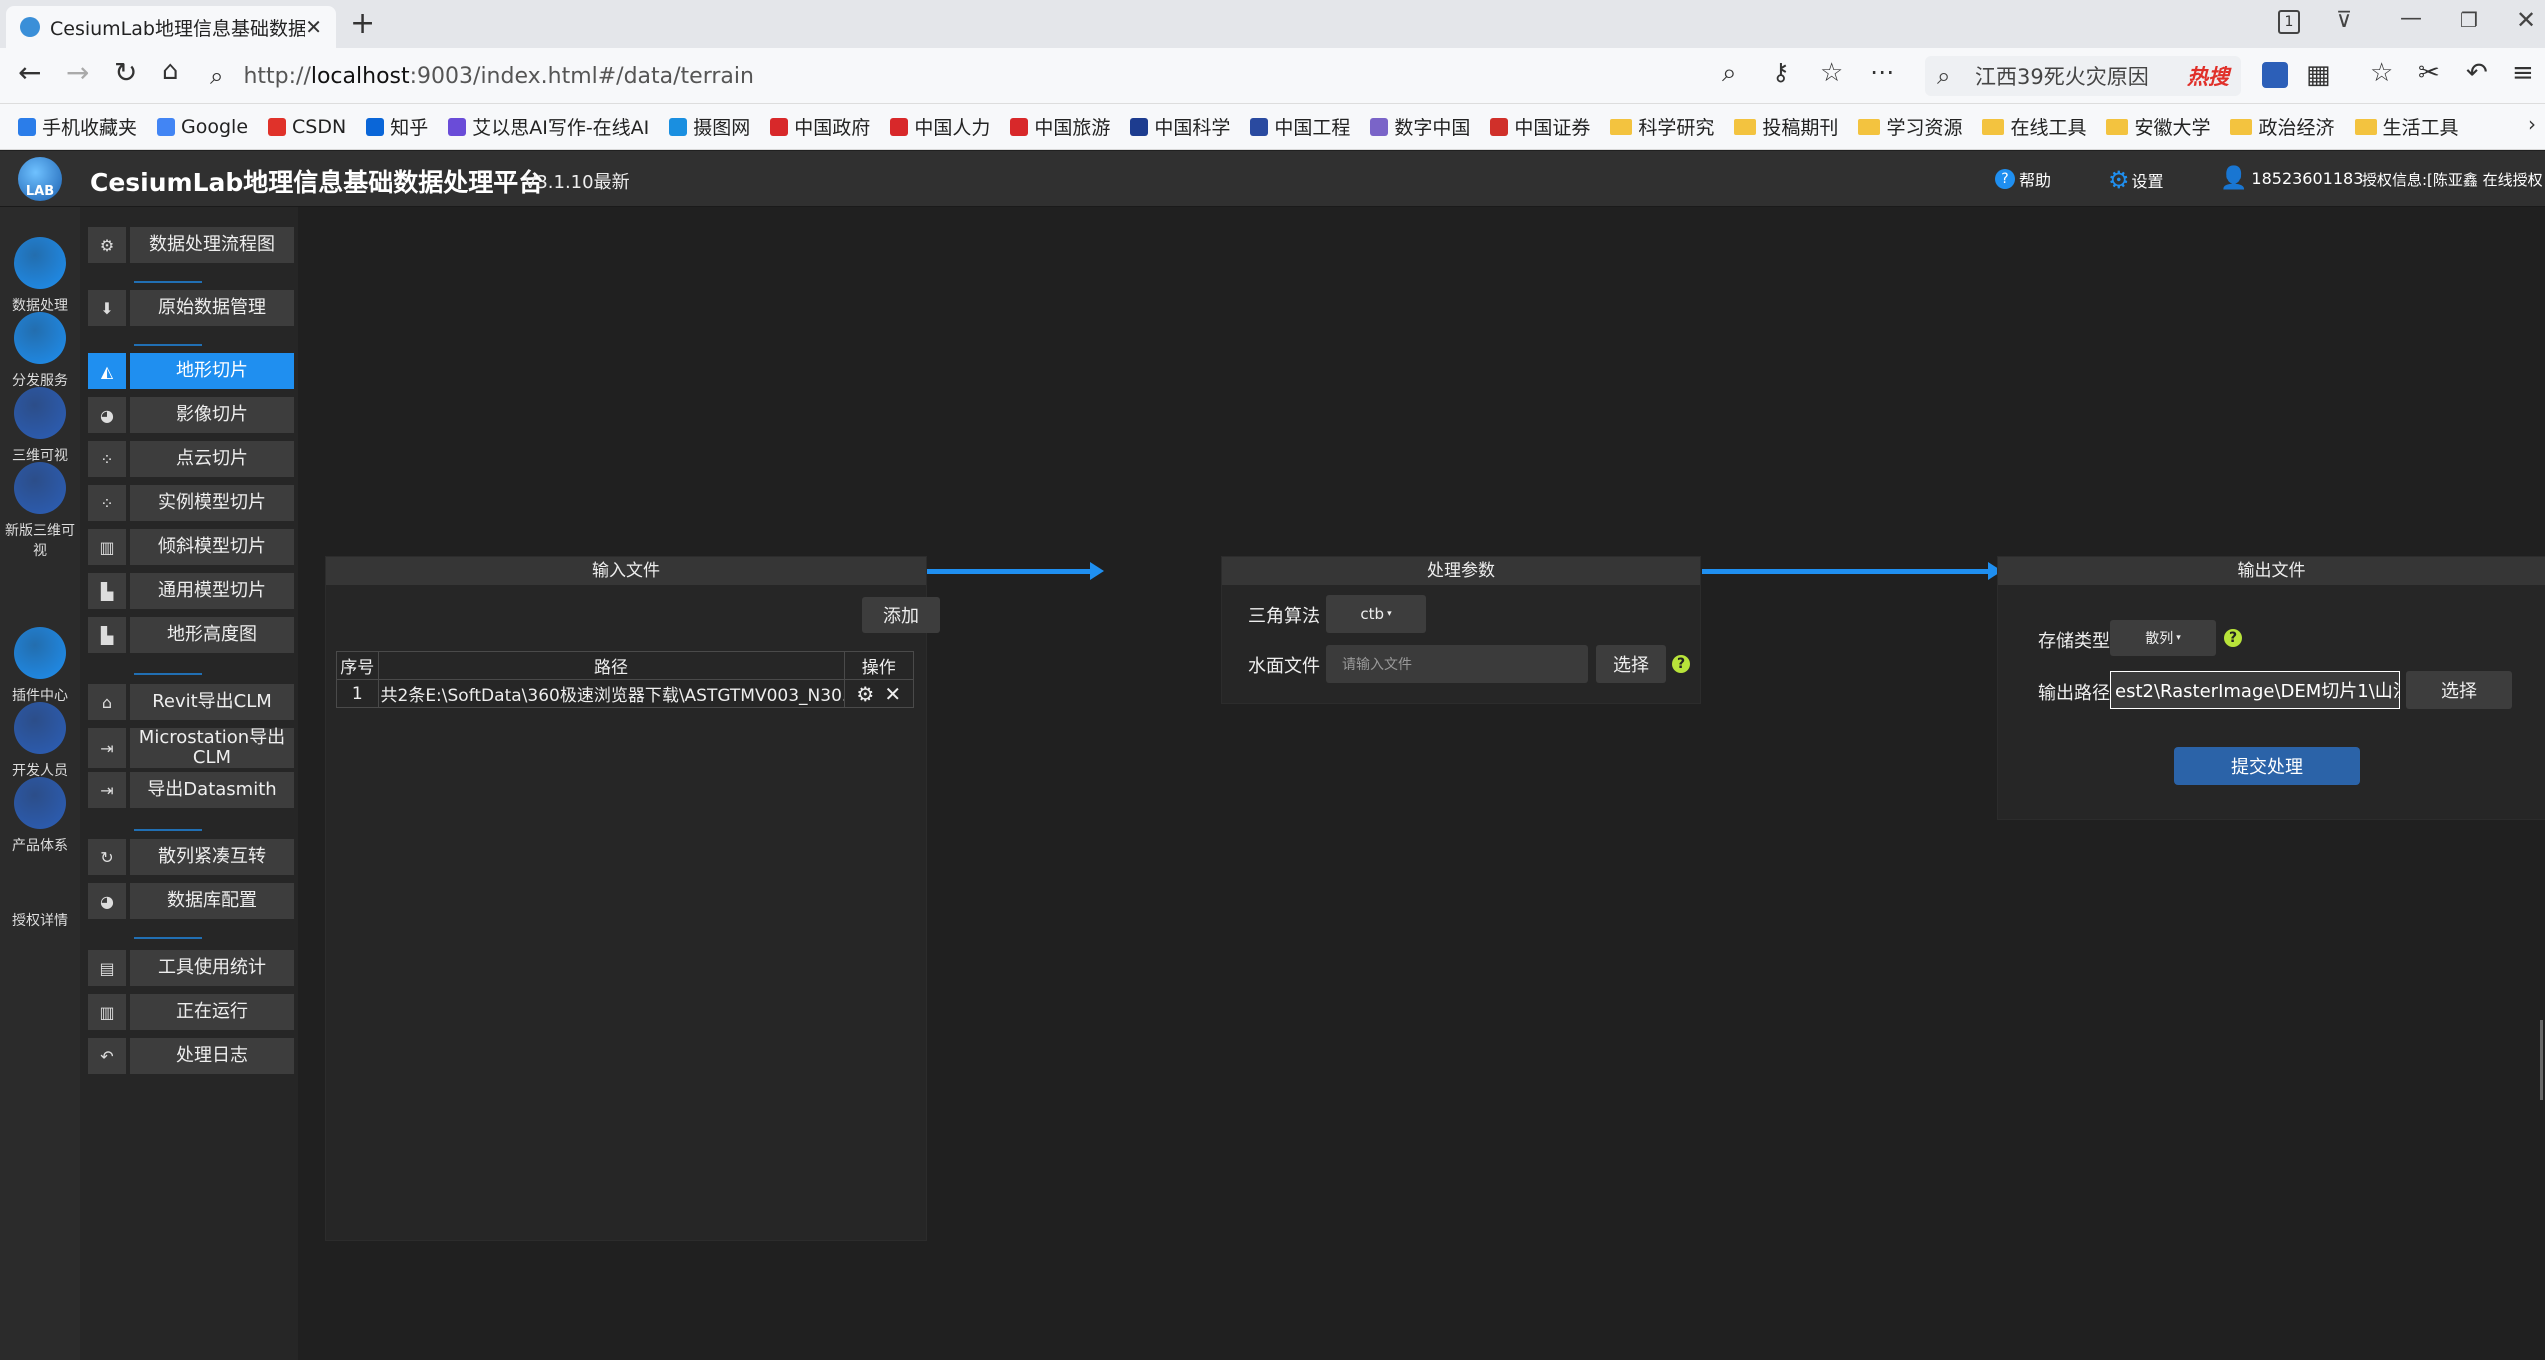  What do you see at coordinates (362, 23) in the screenshot?
I see `new-tab-button: +` at bounding box center [362, 23].